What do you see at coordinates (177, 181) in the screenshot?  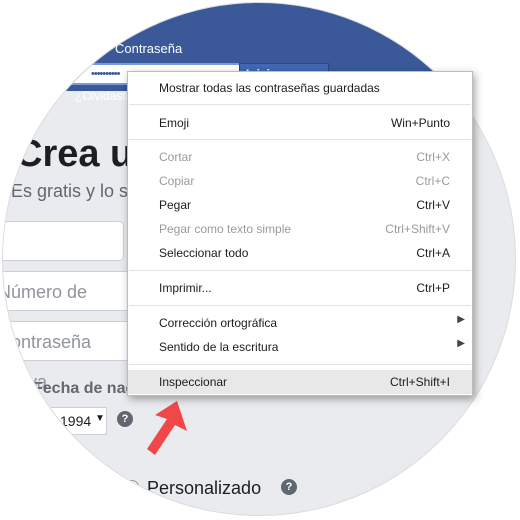 I see `menu-item-label: Copiar` at bounding box center [177, 181].